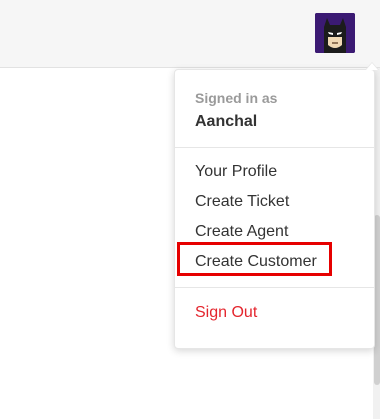 The width and height of the screenshot is (380, 419). What do you see at coordinates (226, 121) in the screenshot?
I see `signed-in-user-name: Aanchal` at bounding box center [226, 121].